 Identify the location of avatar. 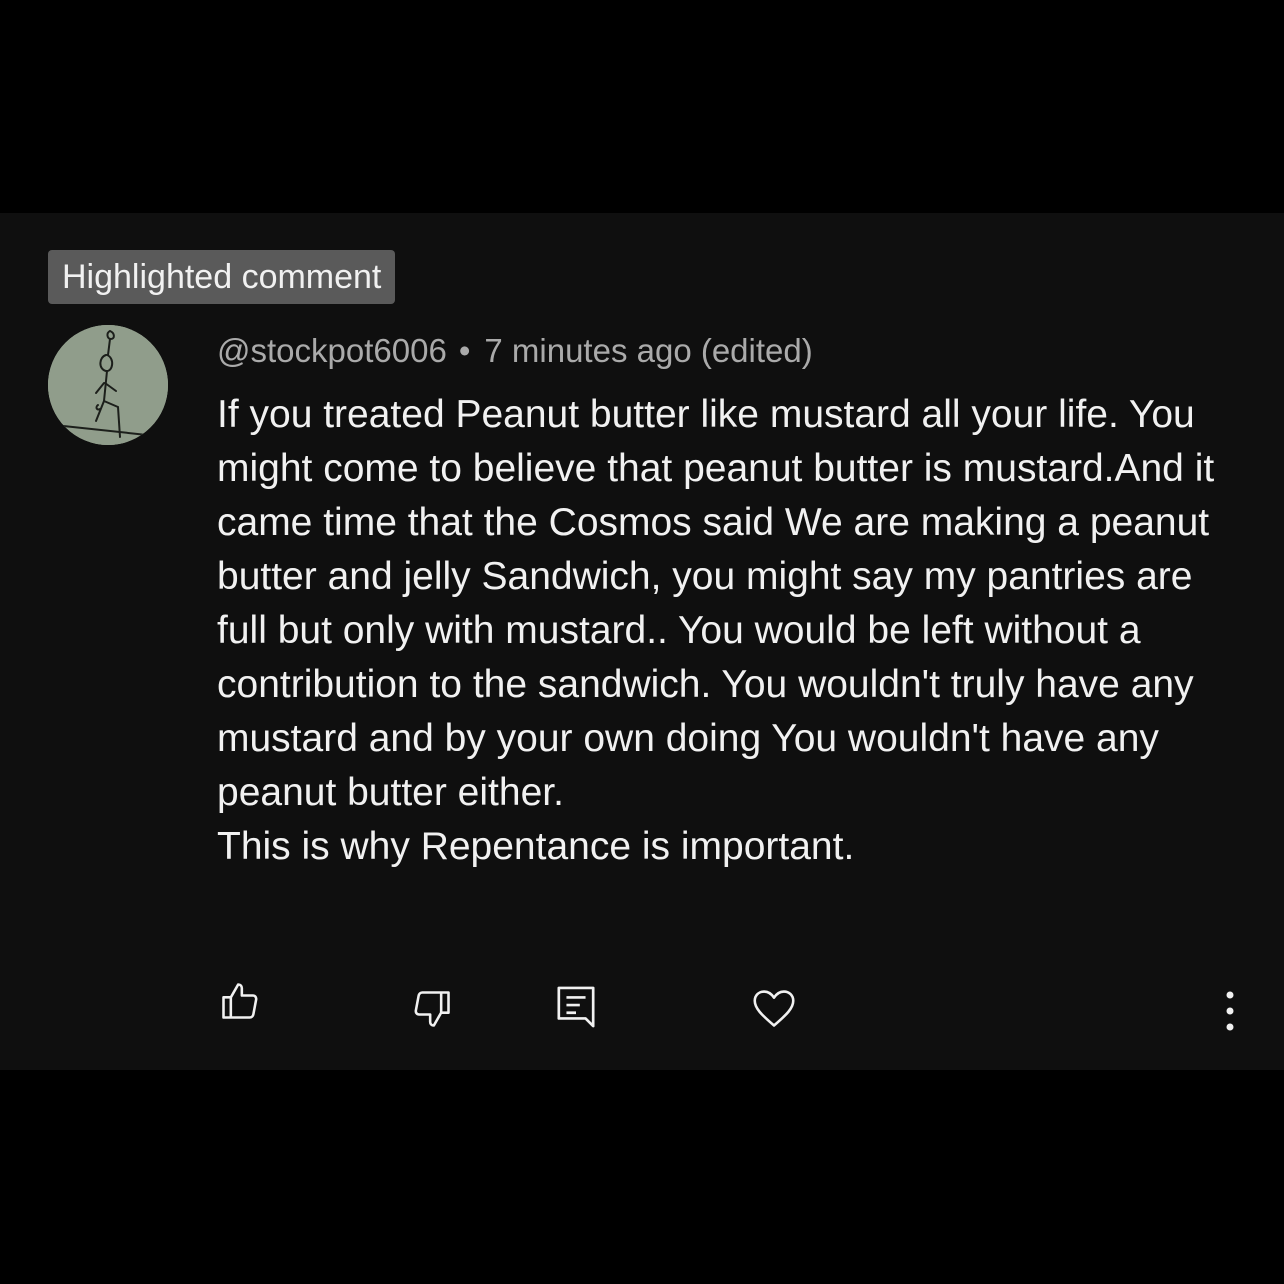
(108, 385).